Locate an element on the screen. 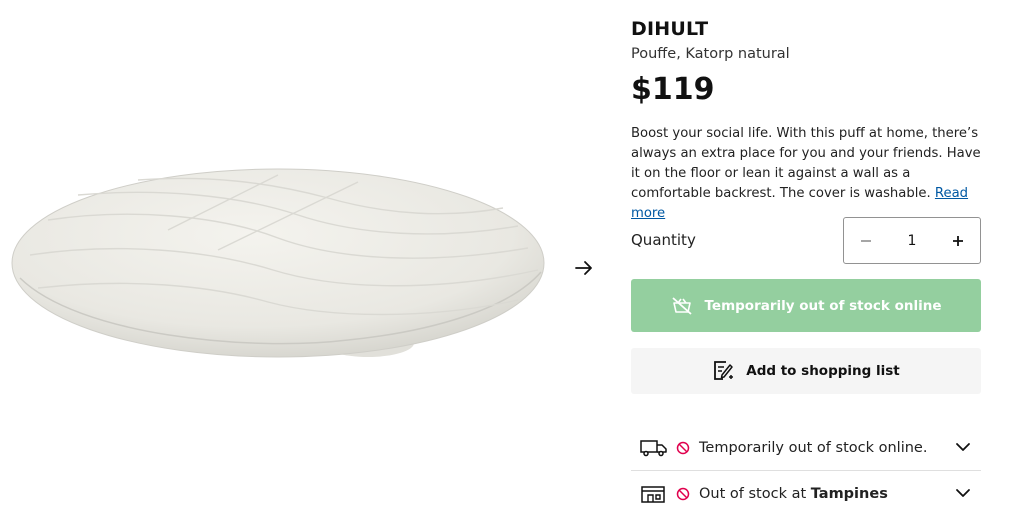 This screenshot has width=1024, height=531. product-price: $119 is located at coordinates (673, 89).